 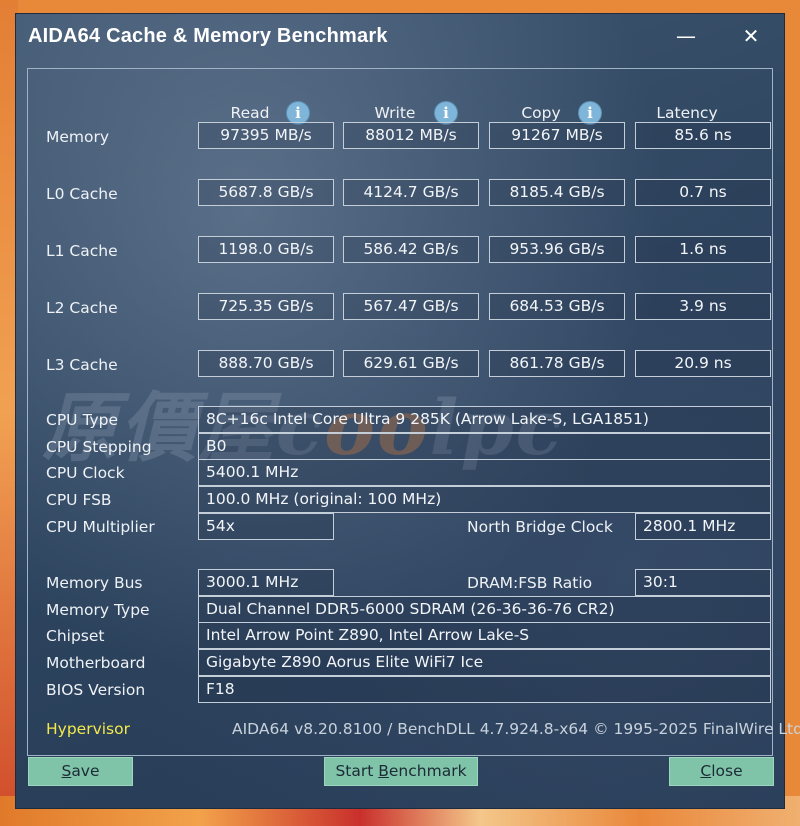 I want to click on memory-type-label: Memory Type, so click(x=98, y=610).